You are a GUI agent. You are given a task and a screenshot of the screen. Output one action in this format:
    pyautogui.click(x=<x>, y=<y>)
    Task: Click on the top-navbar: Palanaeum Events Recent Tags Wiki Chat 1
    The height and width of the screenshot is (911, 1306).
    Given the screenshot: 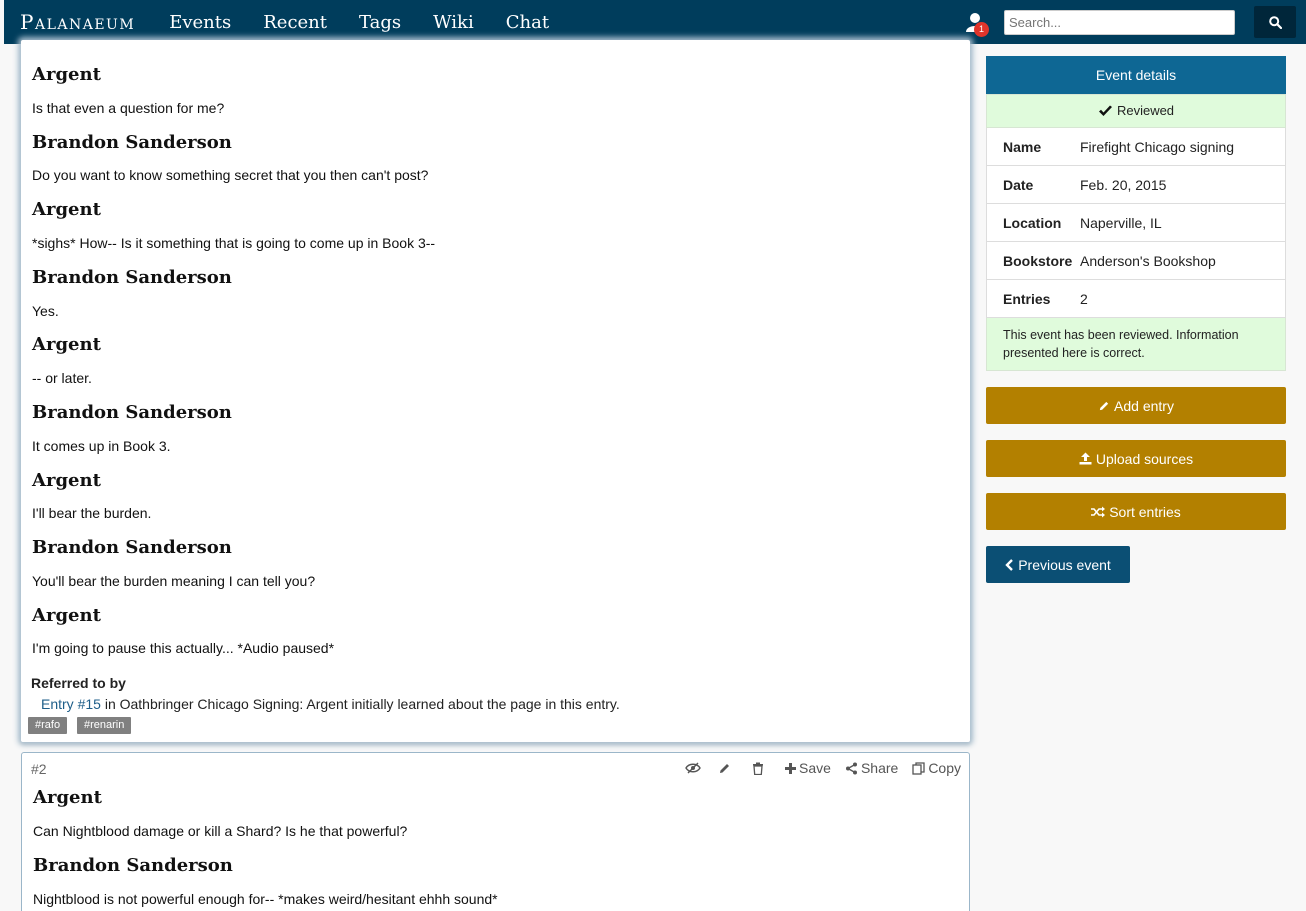 What is the action you would take?
    pyautogui.click(x=655, y=22)
    